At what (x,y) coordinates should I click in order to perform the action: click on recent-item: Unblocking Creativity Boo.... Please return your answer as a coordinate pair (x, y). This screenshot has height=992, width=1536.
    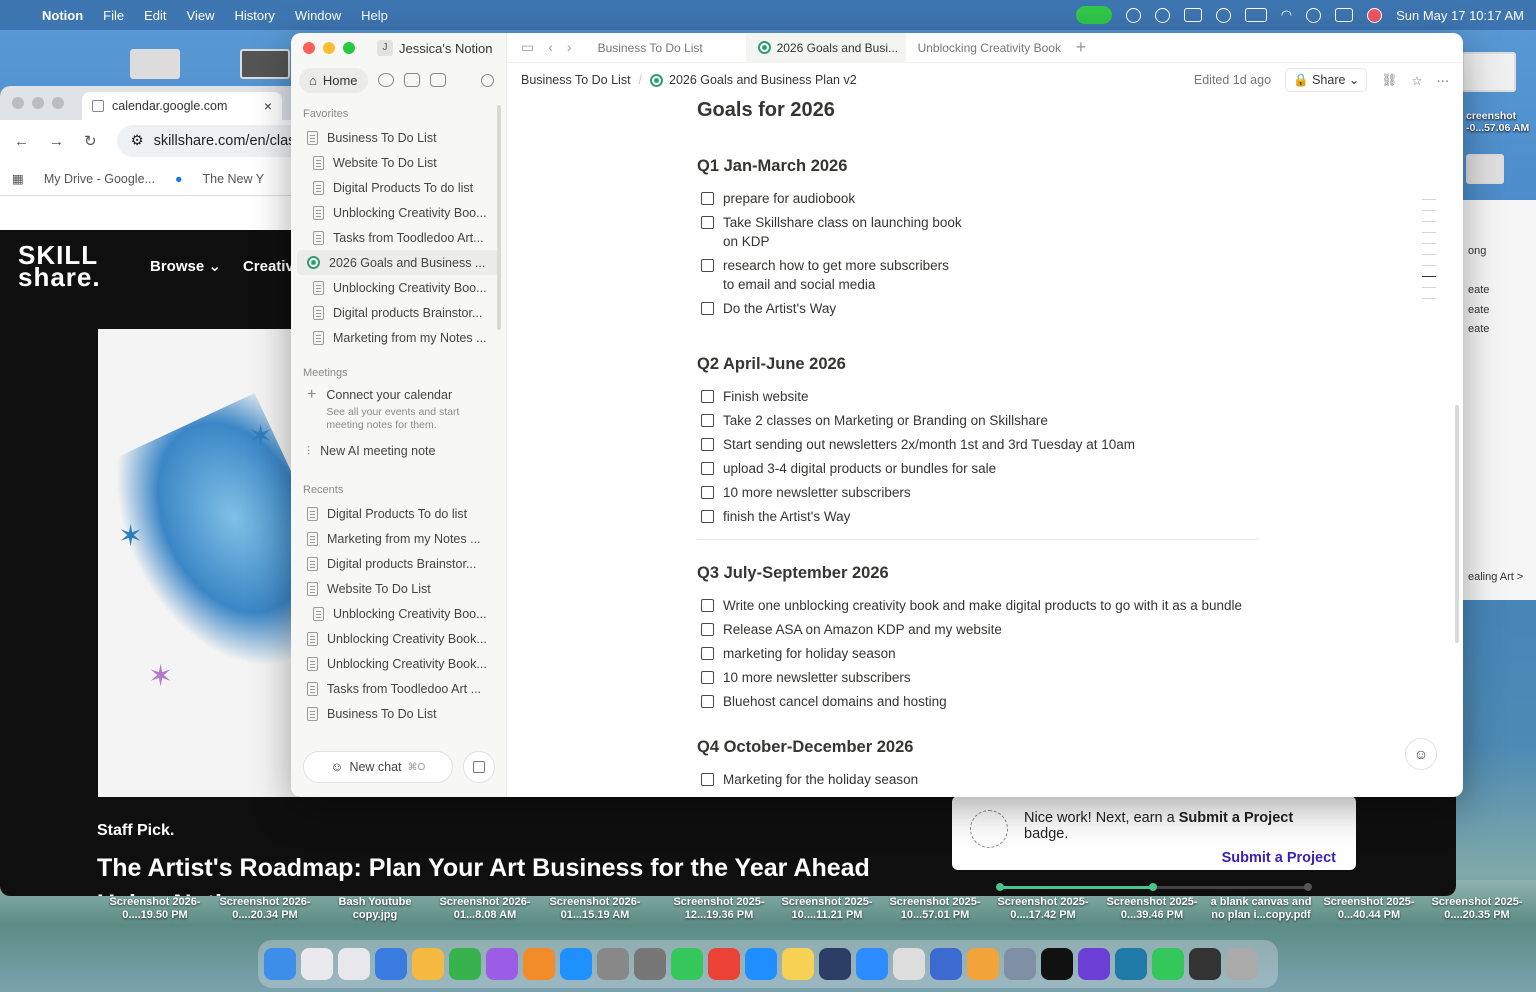
    Looking at the image, I should click on (398, 613).